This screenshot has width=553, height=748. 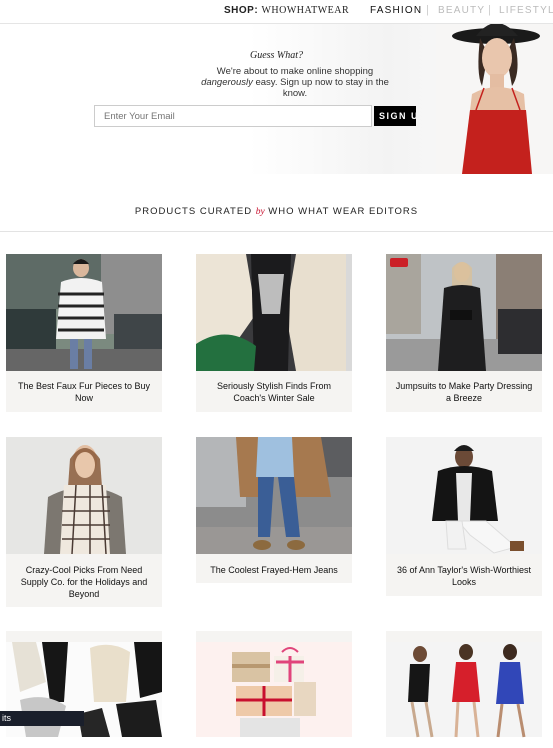 What do you see at coordinates (274, 570) in the screenshot?
I see `card-caption: The Coolest Frayed-Hem Jeans` at bounding box center [274, 570].